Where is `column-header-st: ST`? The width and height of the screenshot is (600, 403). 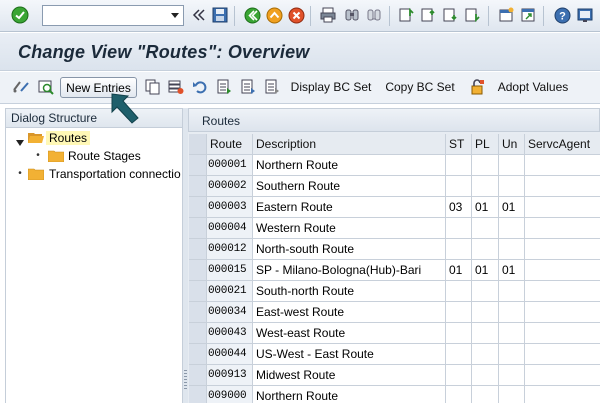 column-header-st: ST is located at coordinates (459, 144).